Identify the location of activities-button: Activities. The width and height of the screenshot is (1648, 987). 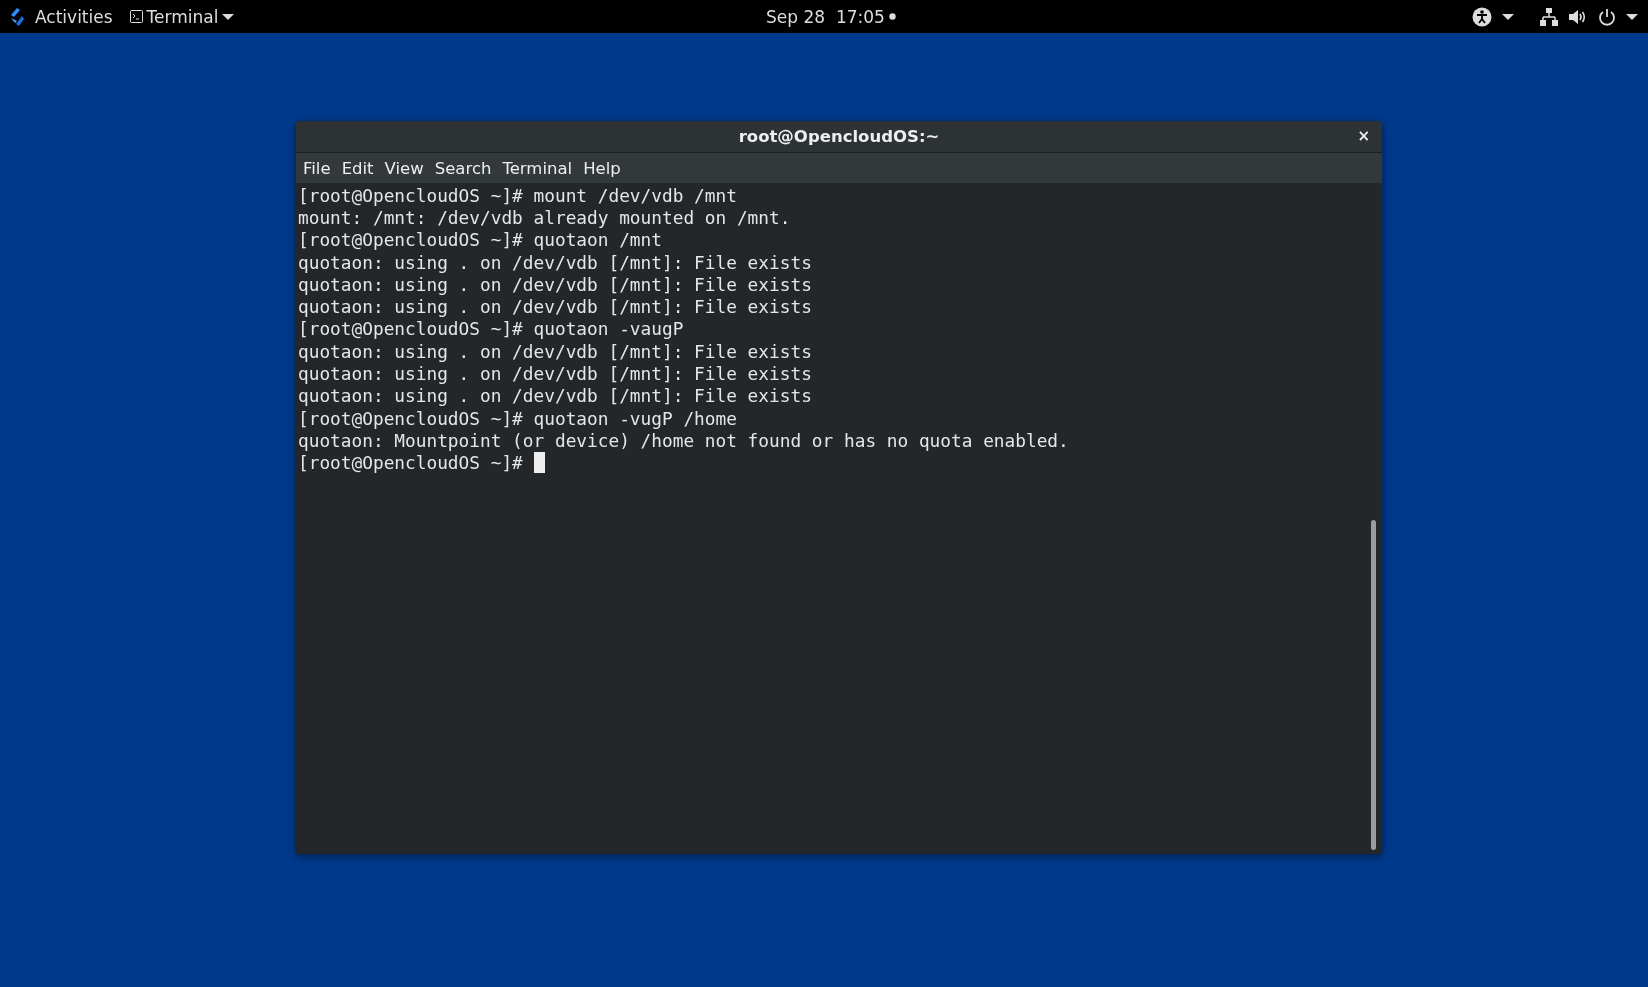
(74, 16).